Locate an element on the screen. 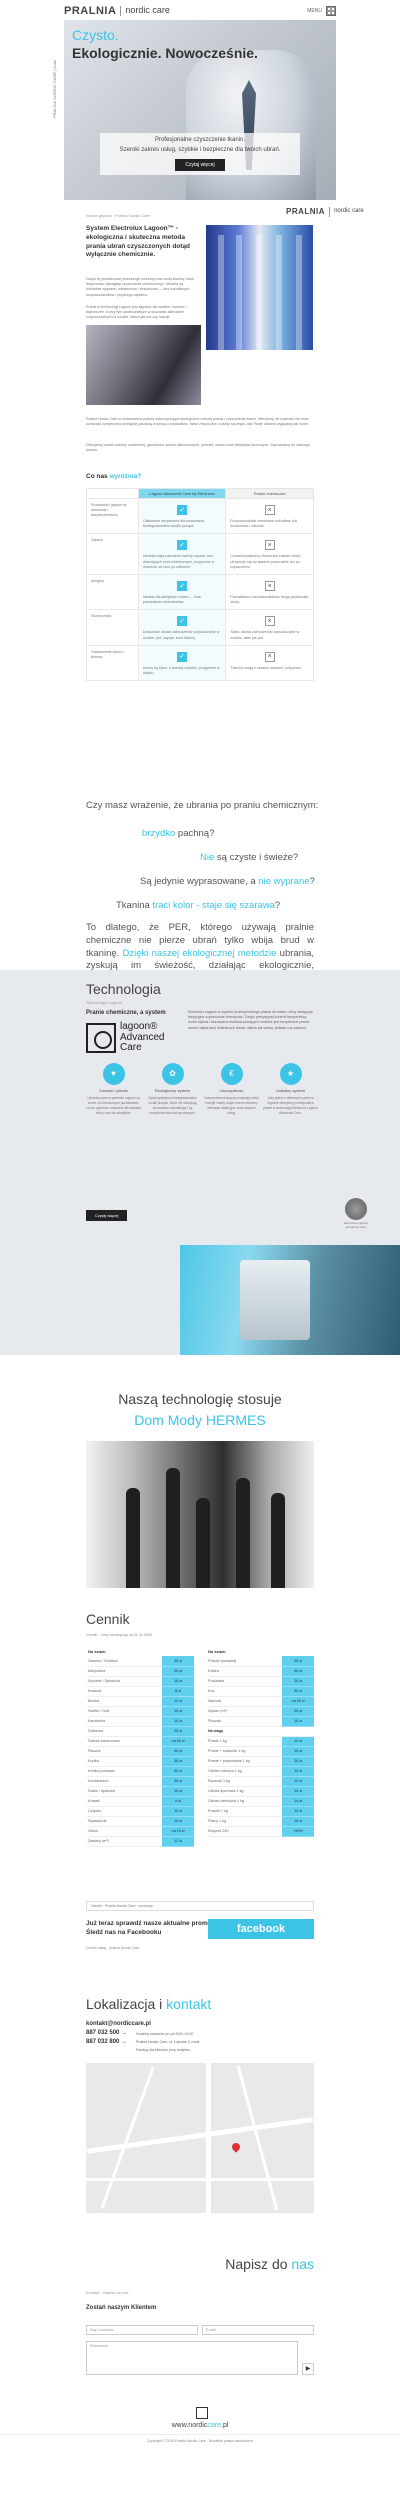  price-row: Poduszka 20 zł is located at coordinates (260, 1681).